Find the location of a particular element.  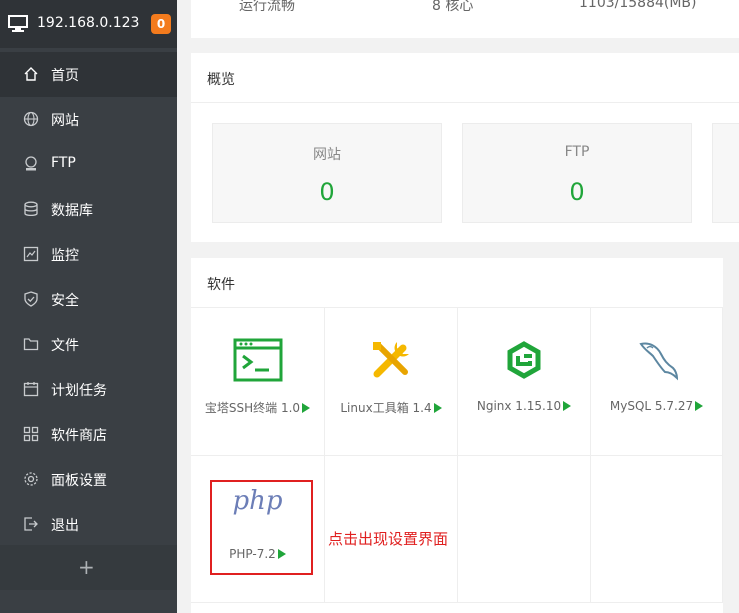

globe-icon is located at coordinates (31, 119).